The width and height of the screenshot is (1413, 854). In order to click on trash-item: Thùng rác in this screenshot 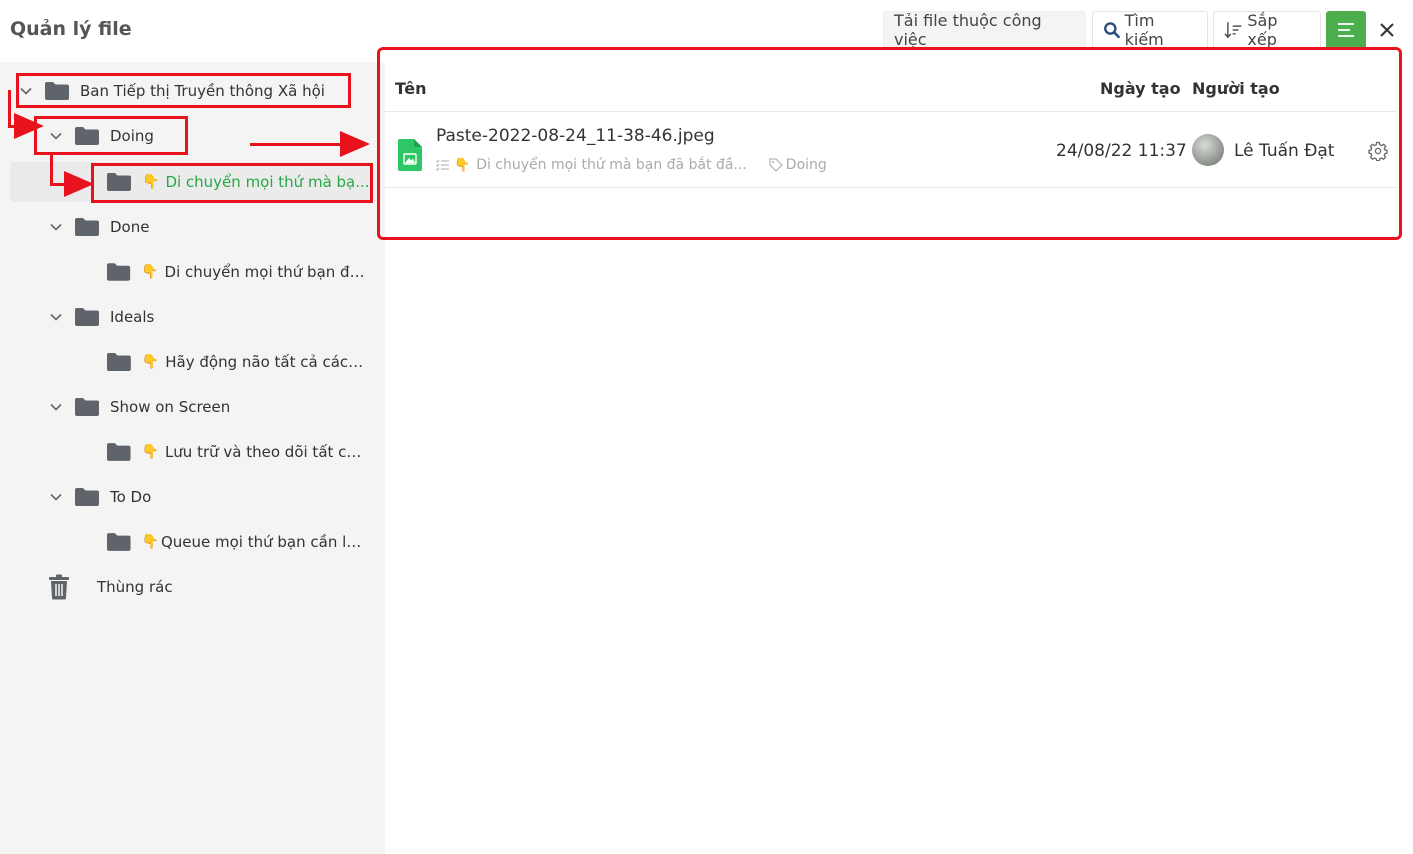, I will do `click(110, 587)`.